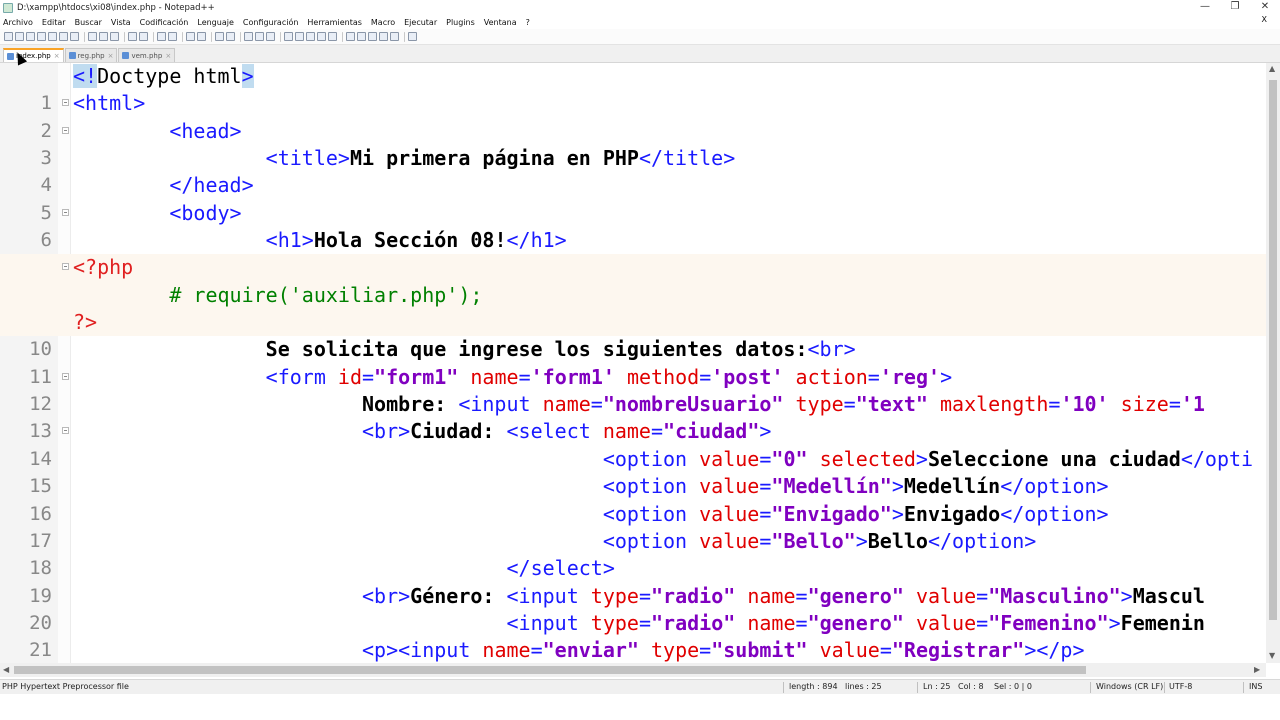  I want to click on paste-icon, so click(114, 36).